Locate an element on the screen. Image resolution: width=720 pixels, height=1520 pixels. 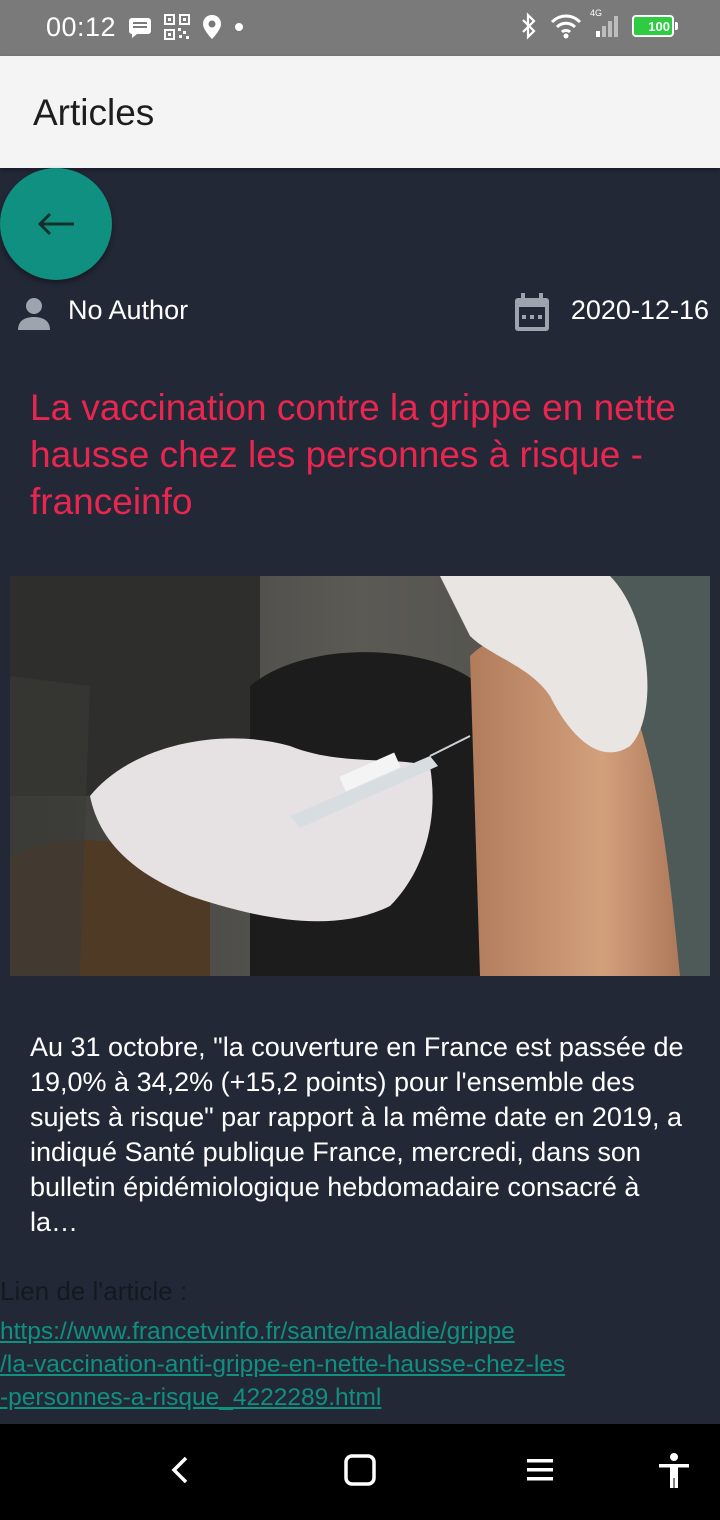
status-time: 00:12 is located at coordinates (81, 27).